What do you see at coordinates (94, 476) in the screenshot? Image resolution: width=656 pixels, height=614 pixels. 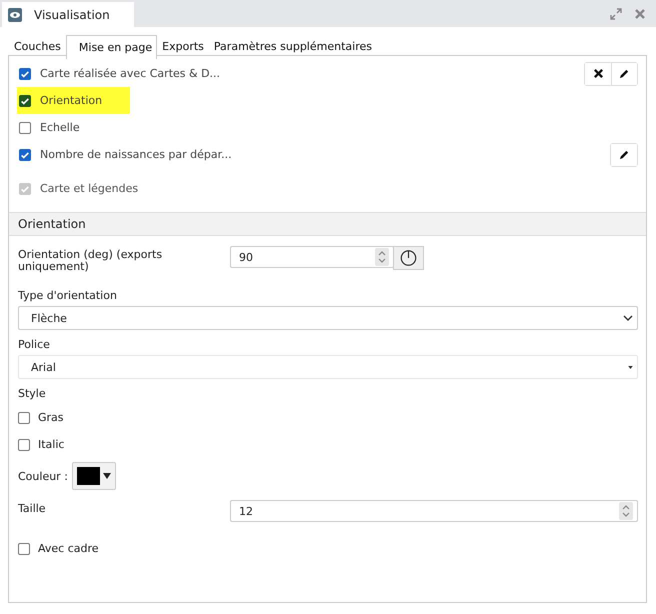 I see `color-picker` at bounding box center [94, 476].